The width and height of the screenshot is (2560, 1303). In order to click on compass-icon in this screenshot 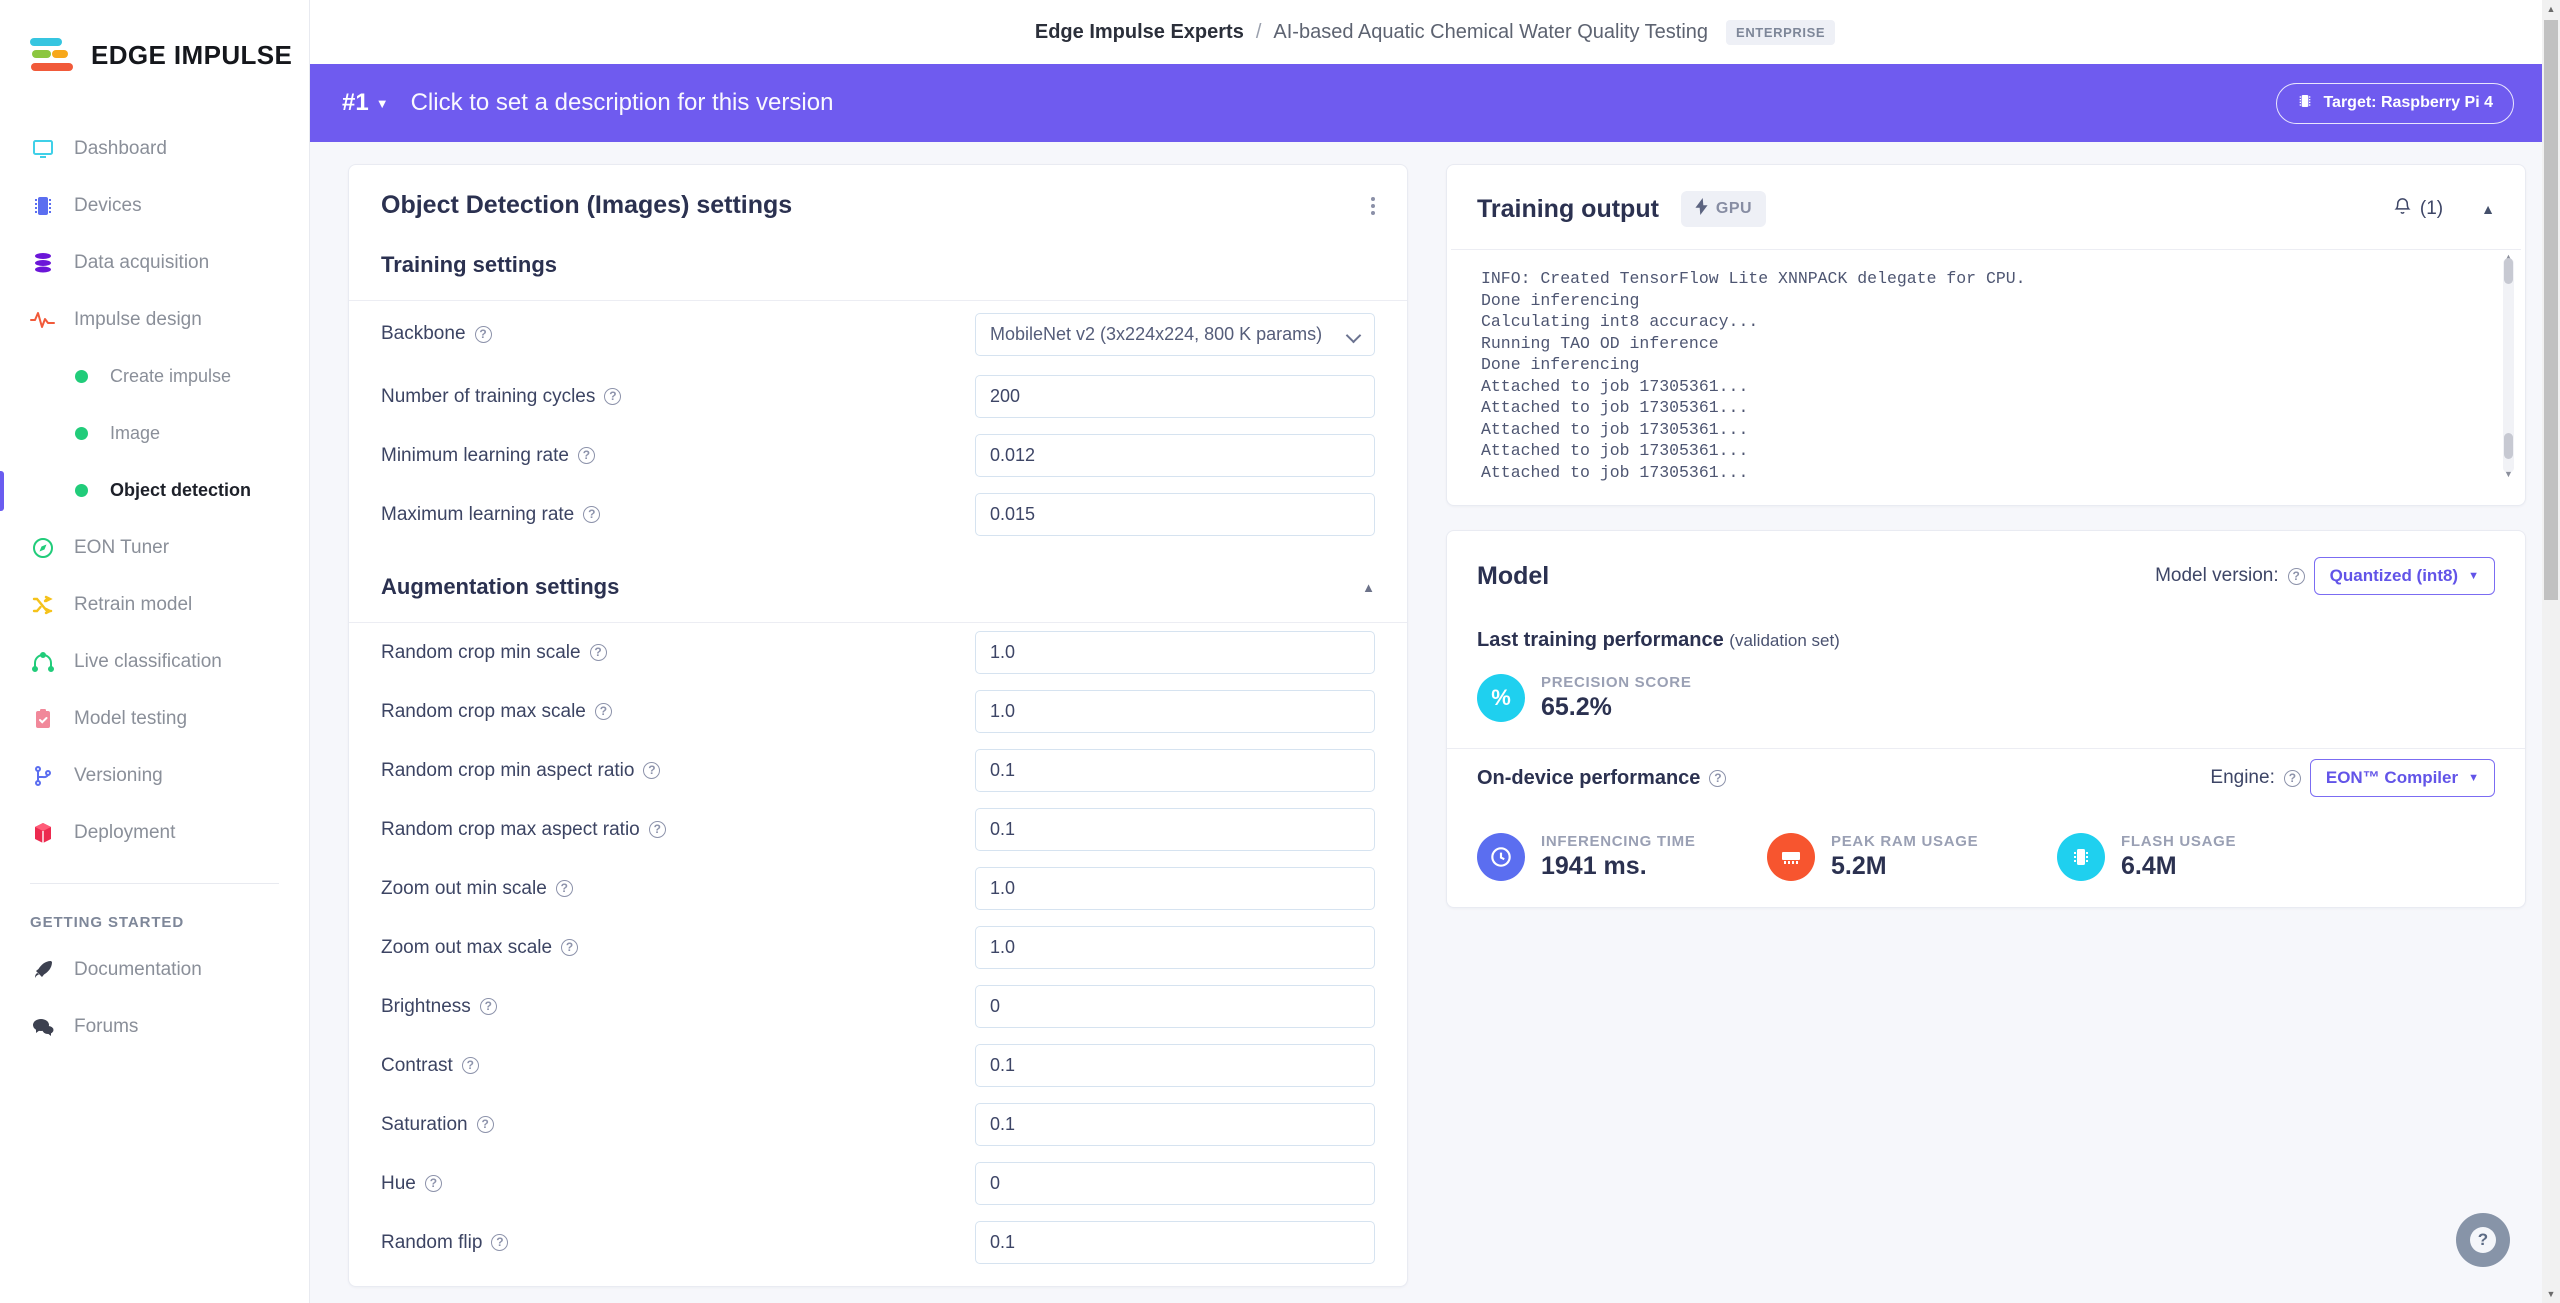, I will do `click(43, 548)`.